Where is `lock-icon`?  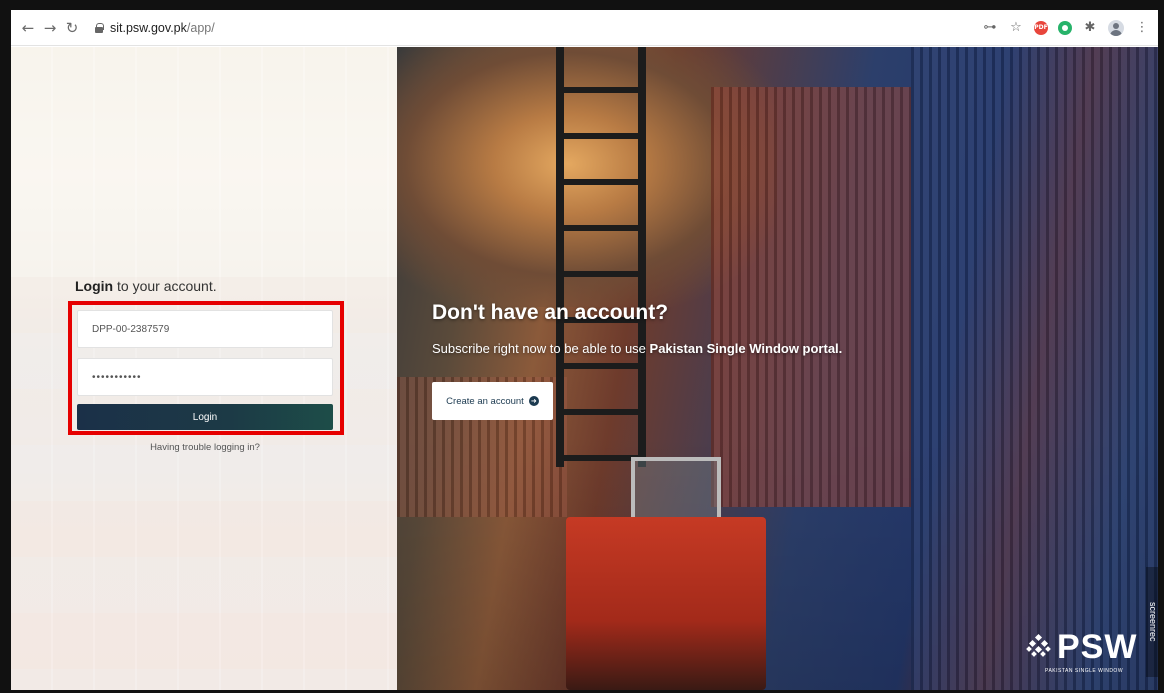
lock-icon is located at coordinates (99, 27).